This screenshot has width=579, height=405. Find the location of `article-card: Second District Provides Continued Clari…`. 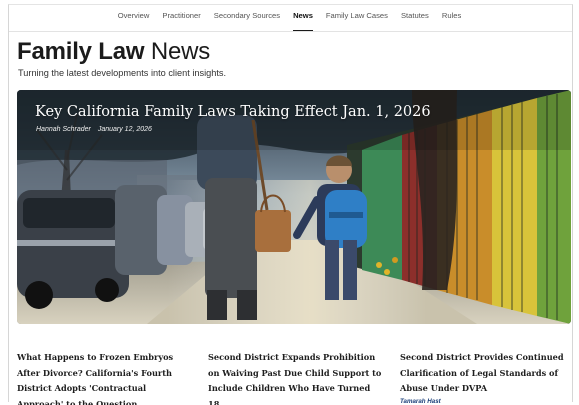

article-card: Second District Provides Continued Clari… is located at coordinates (486, 377).